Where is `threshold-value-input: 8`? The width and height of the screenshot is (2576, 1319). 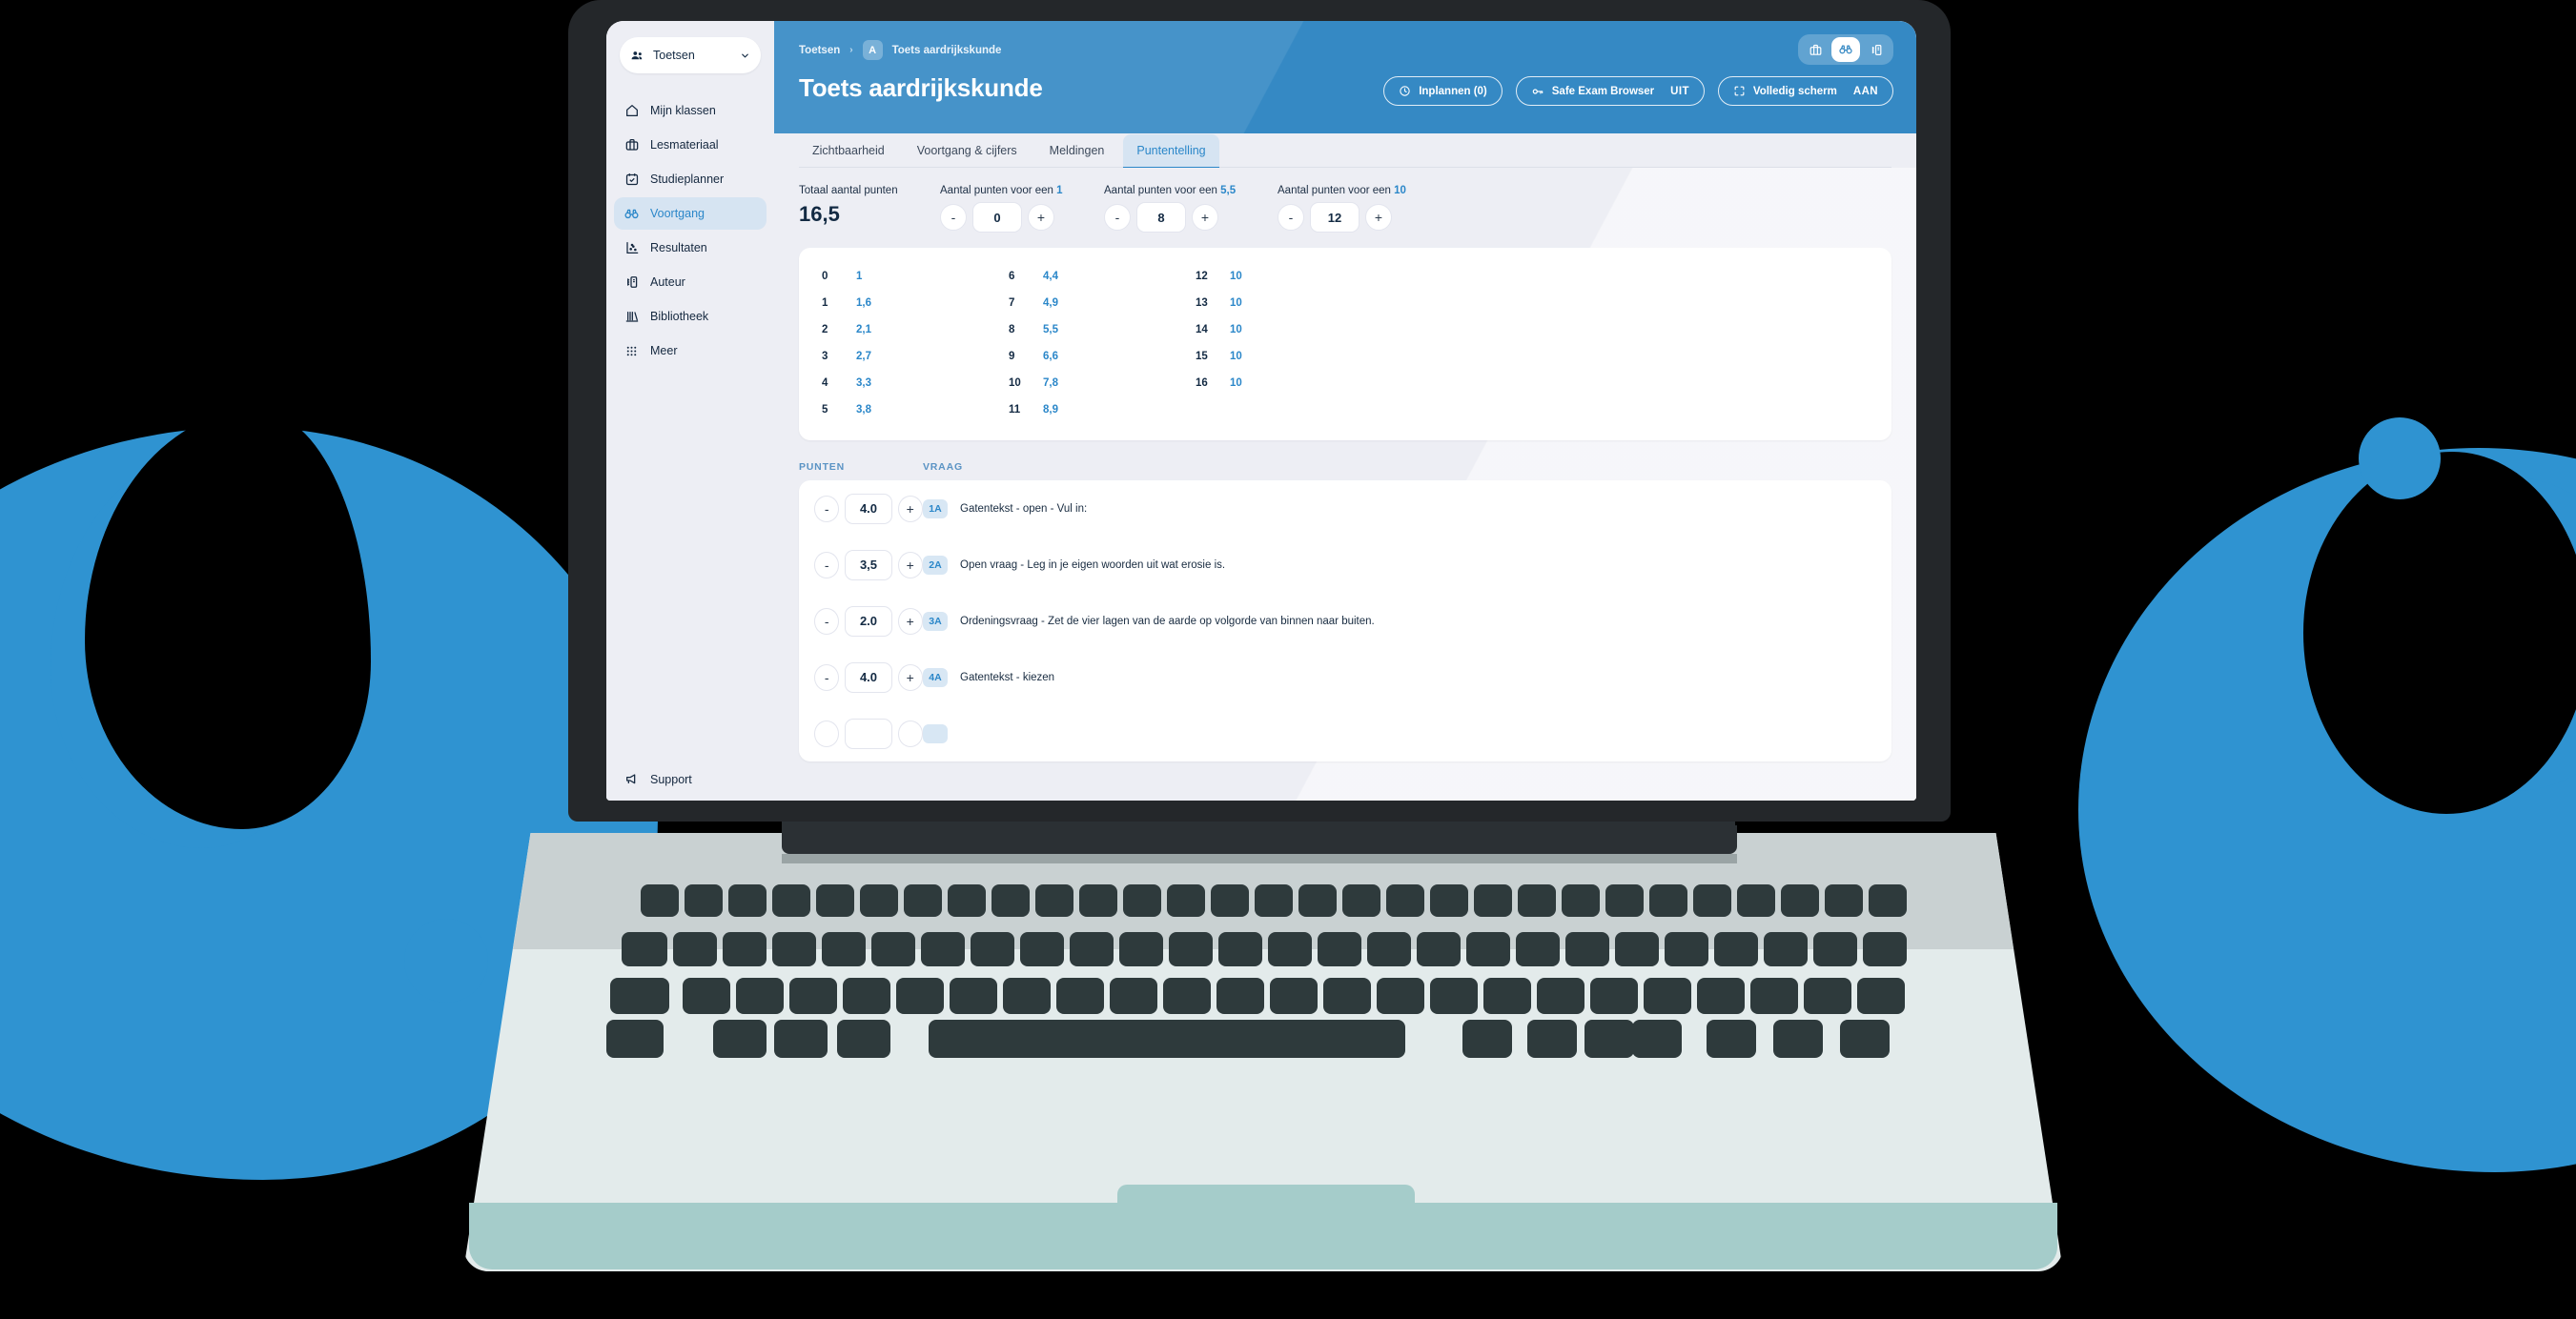
threshold-value-input: 8 is located at coordinates (1161, 218).